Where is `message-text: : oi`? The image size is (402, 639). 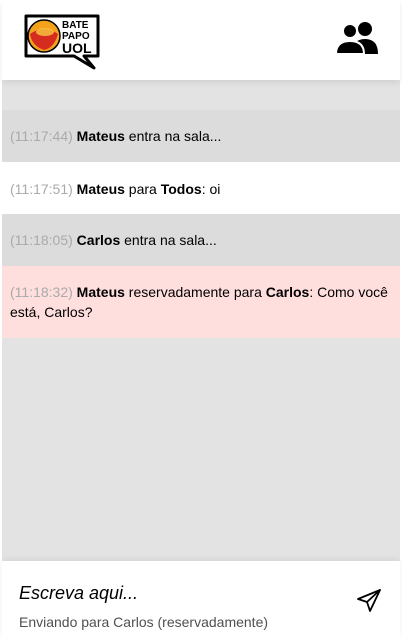 message-text: : oi is located at coordinates (211, 189).